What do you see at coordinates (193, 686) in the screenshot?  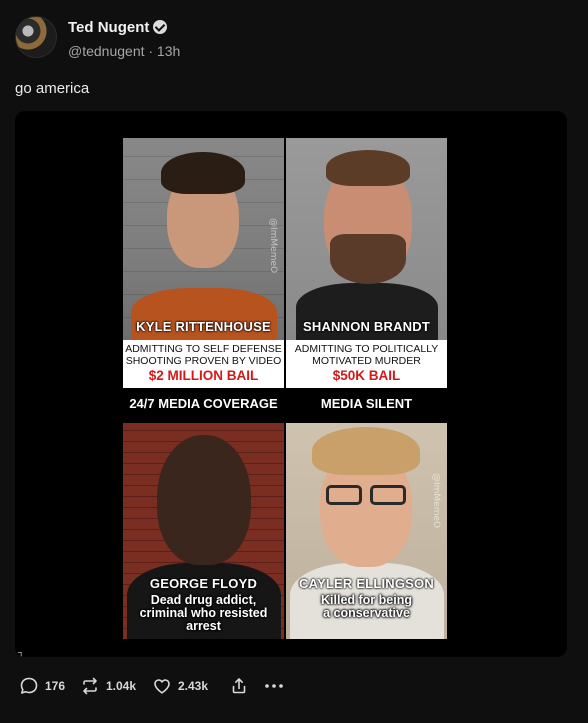 I see `like-count: 2.43k` at bounding box center [193, 686].